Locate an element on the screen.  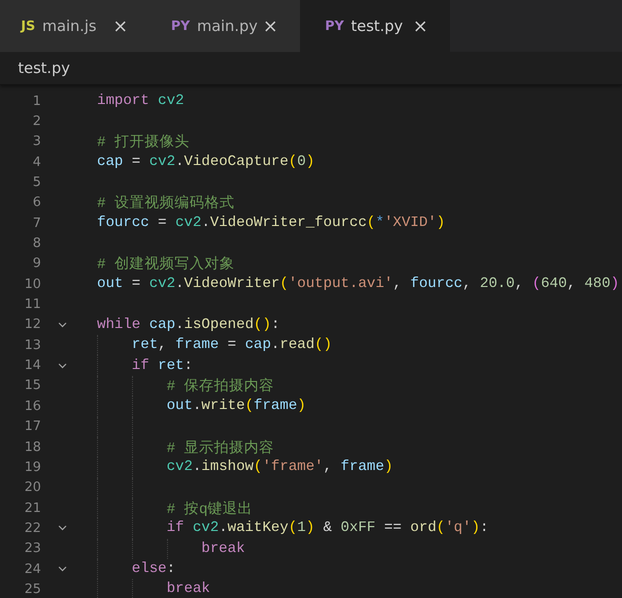
line-number: 7 is located at coordinates (36, 223).